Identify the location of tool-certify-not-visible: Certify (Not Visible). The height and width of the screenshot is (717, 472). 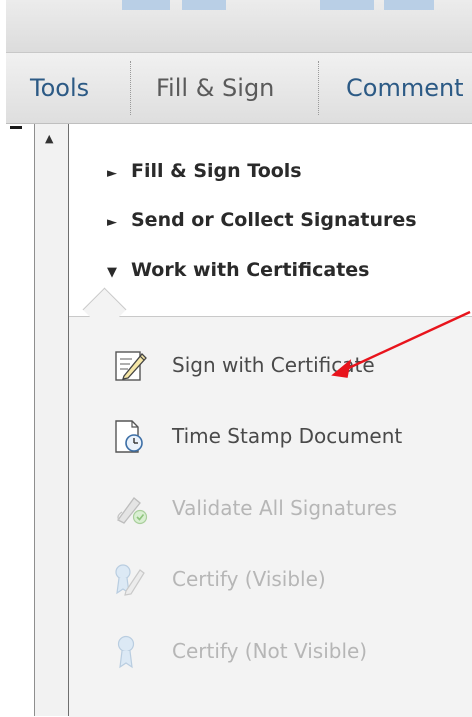
(238, 651).